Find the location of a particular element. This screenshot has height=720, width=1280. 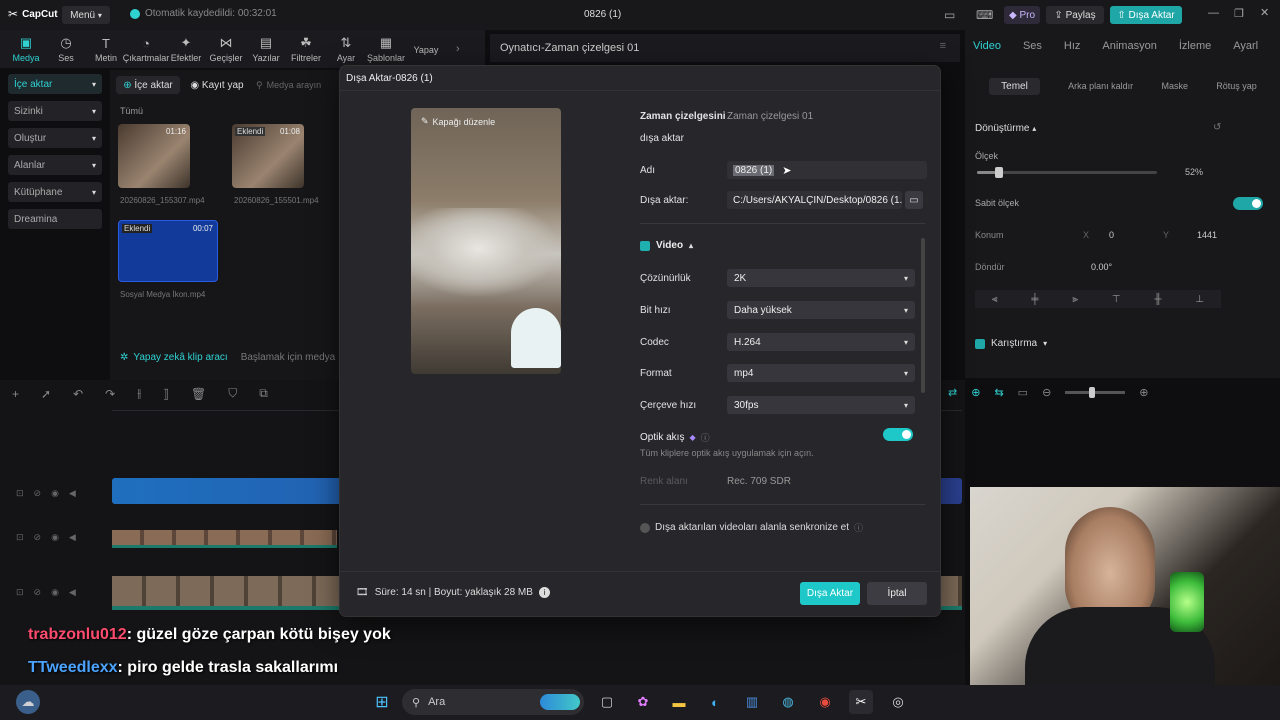

subtab-mask: Maske is located at coordinates (1174, 86).